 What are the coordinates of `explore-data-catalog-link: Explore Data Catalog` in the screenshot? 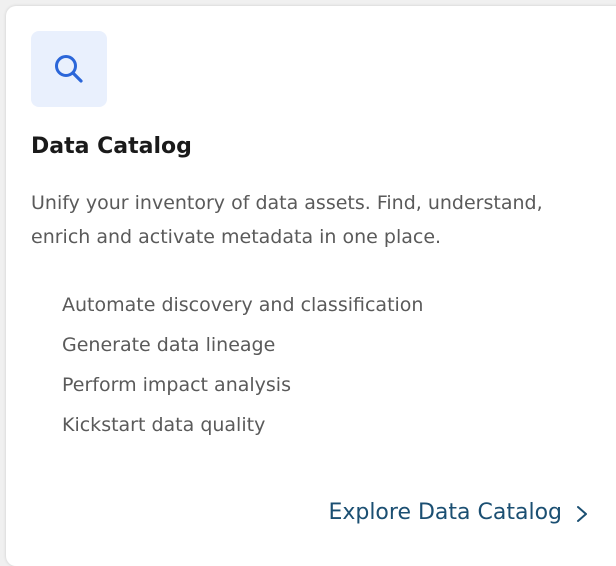 It's located at (460, 513).